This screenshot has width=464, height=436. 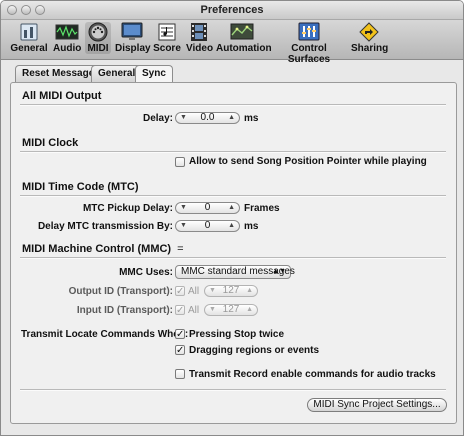 What do you see at coordinates (200, 48) in the screenshot?
I see `toolbar-label: Video` at bounding box center [200, 48].